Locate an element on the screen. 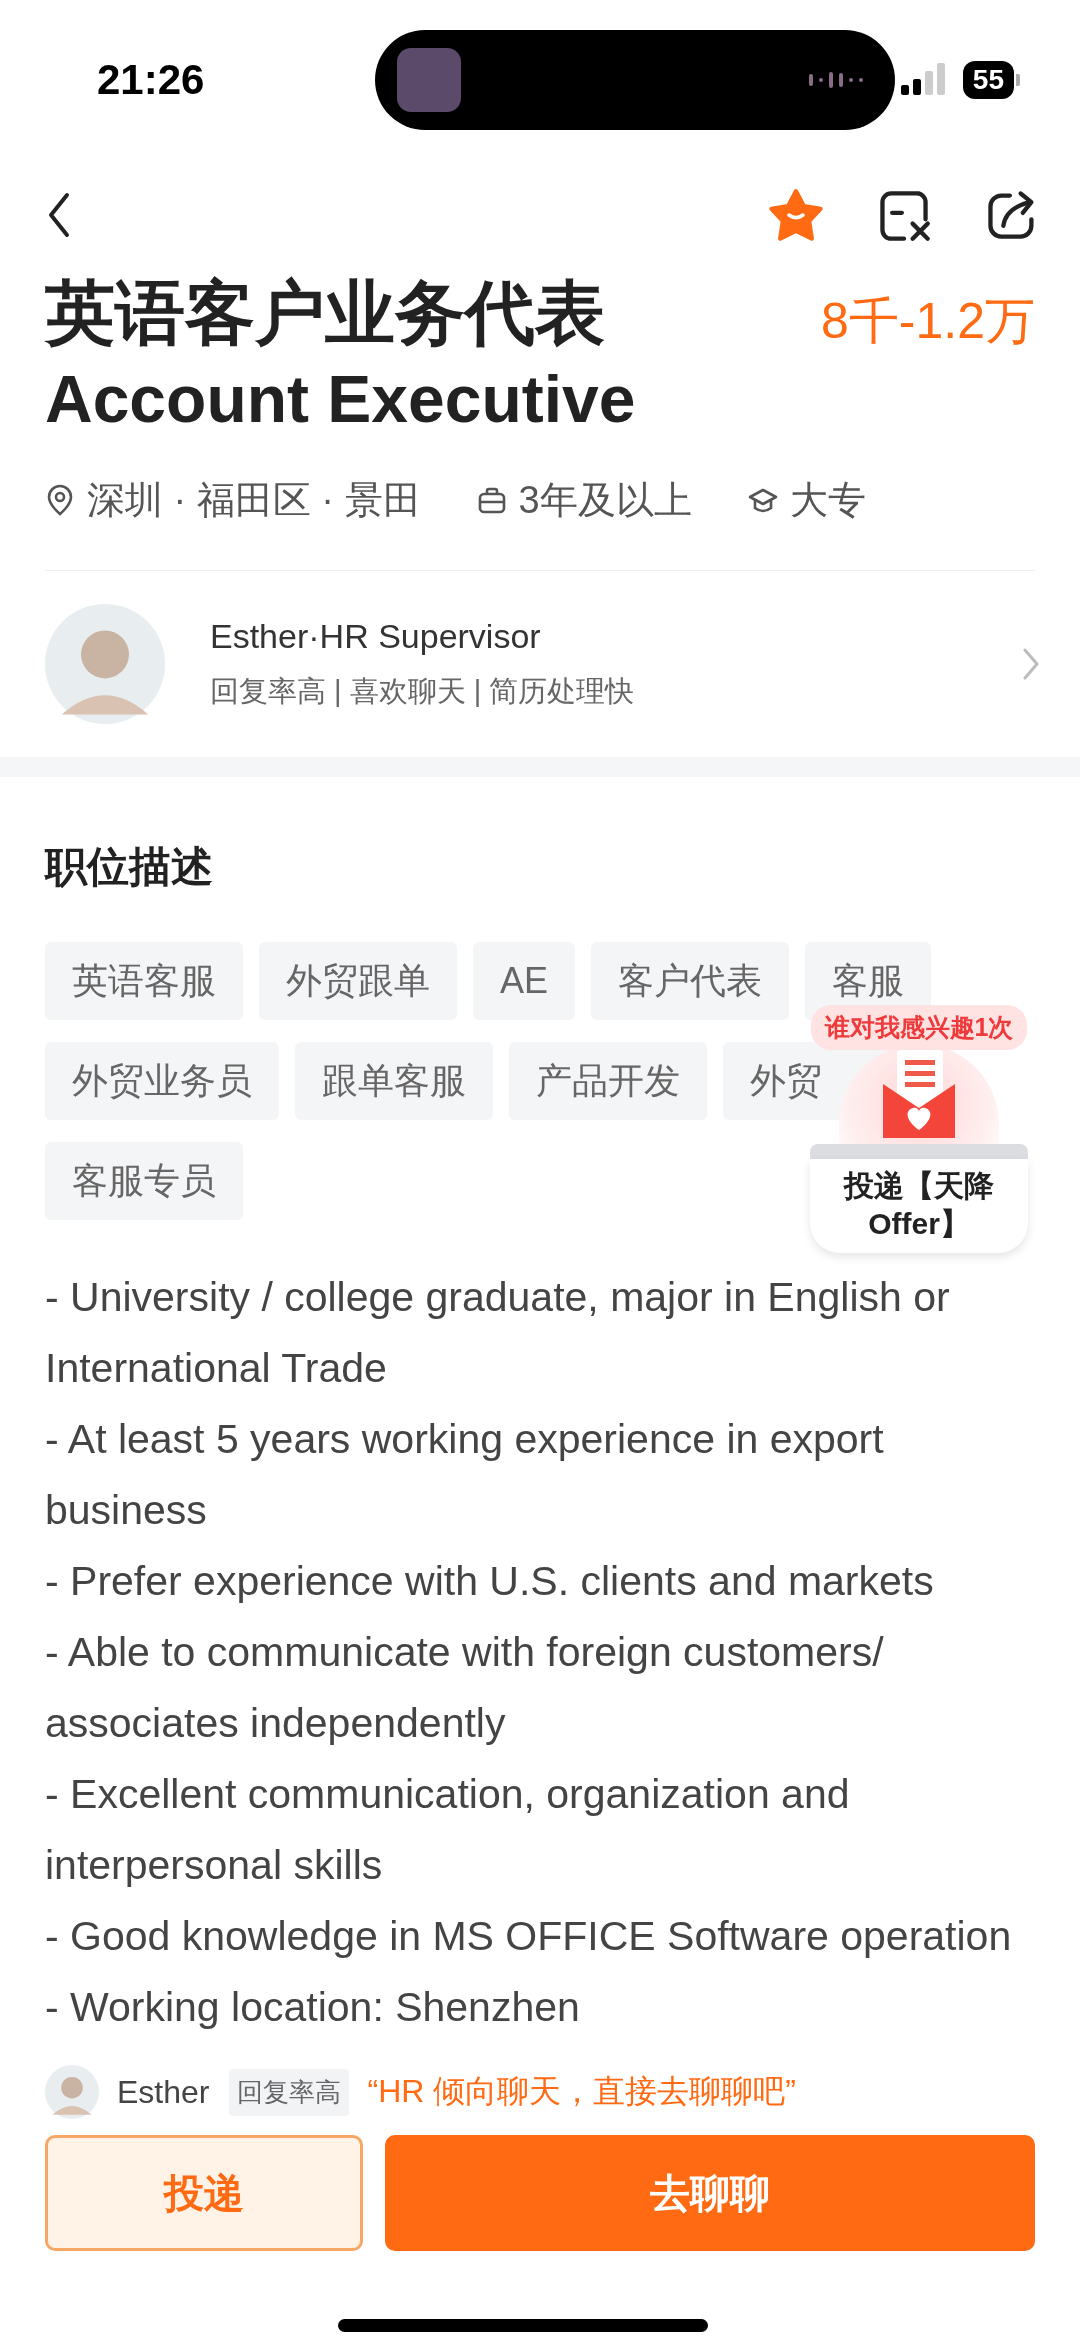 This screenshot has height=2341, width=1080. recruiter-traits: 回复率高 | 喜欢聊天 | 简历处理快 is located at coordinates (423, 691).